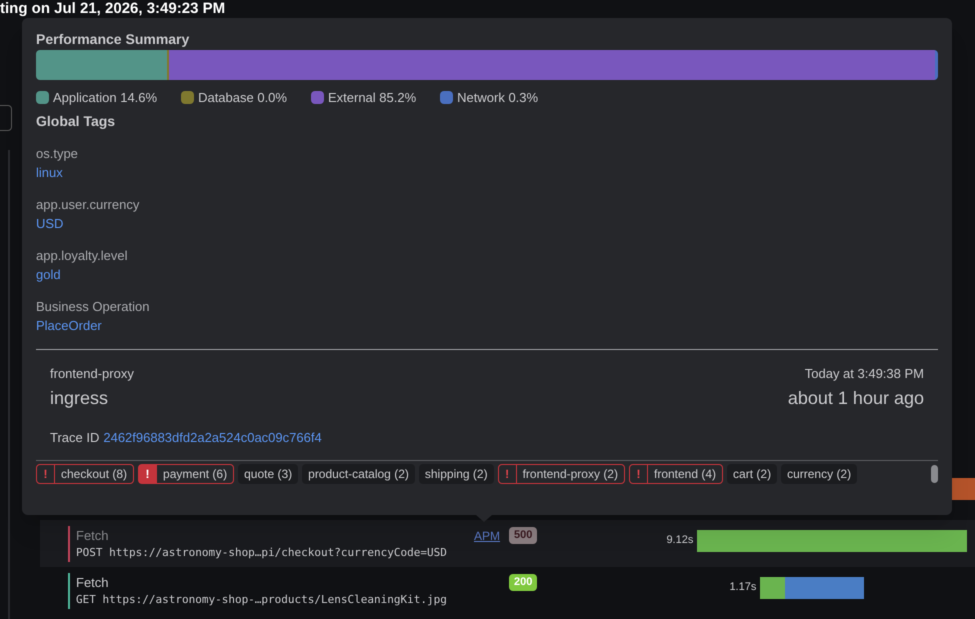 The height and width of the screenshot is (619, 975). I want to click on service-chip-label: checkout (8), so click(94, 474).